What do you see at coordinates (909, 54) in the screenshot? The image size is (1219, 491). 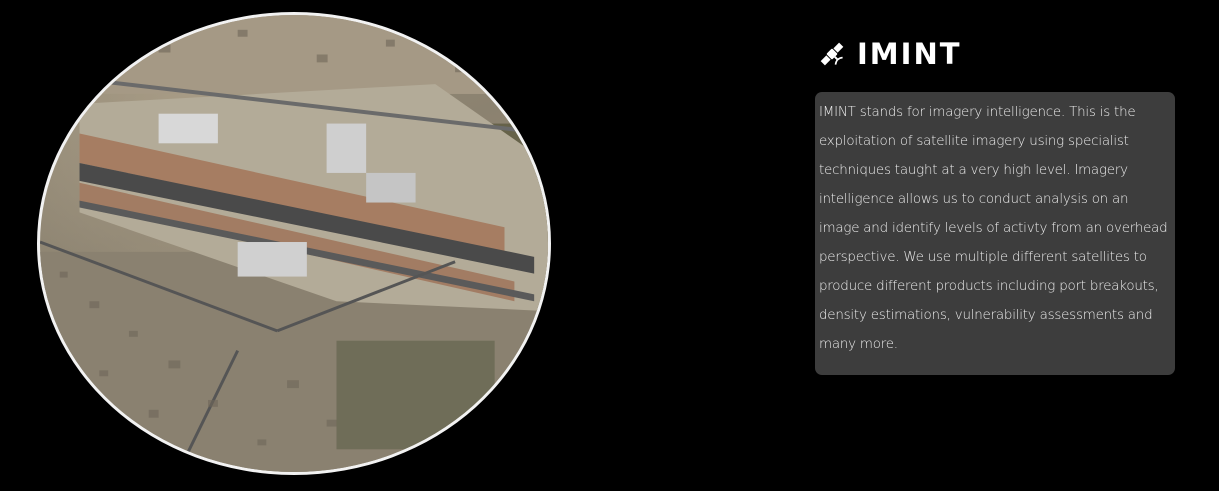 I see `section-title: IMINT` at bounding box center [909, 54].